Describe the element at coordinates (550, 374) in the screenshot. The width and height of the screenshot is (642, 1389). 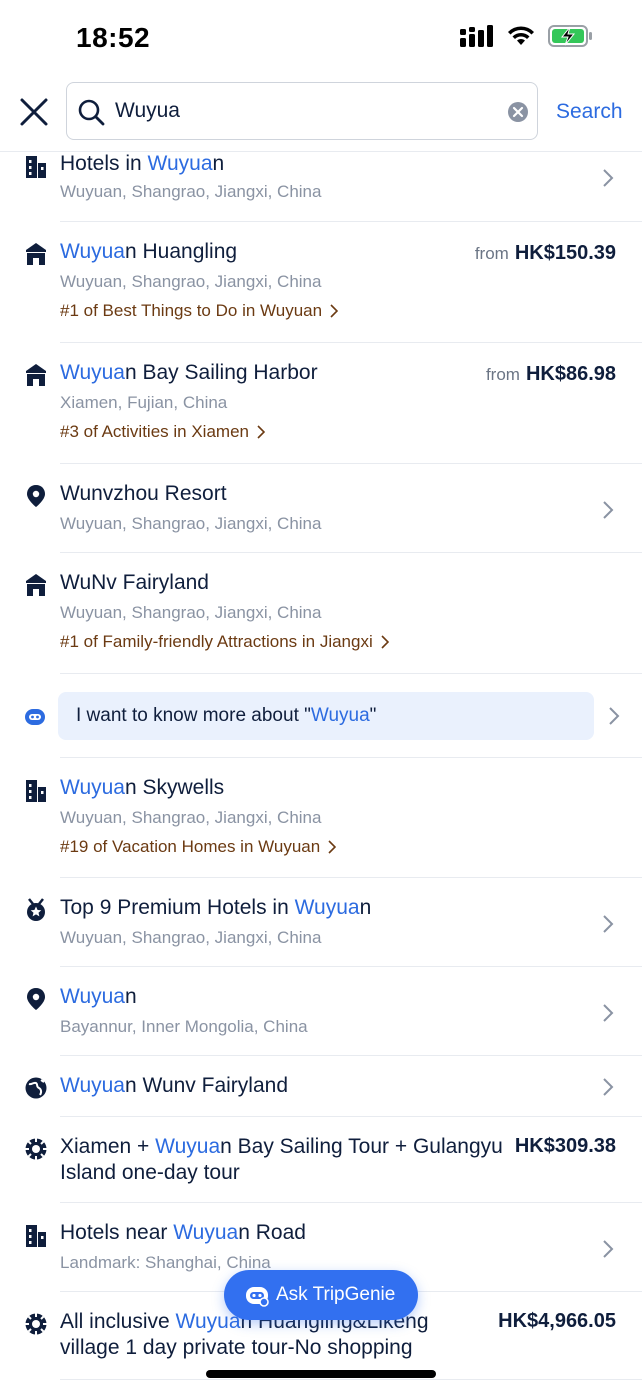
I see `result-price: from HK$86.98` at that location.